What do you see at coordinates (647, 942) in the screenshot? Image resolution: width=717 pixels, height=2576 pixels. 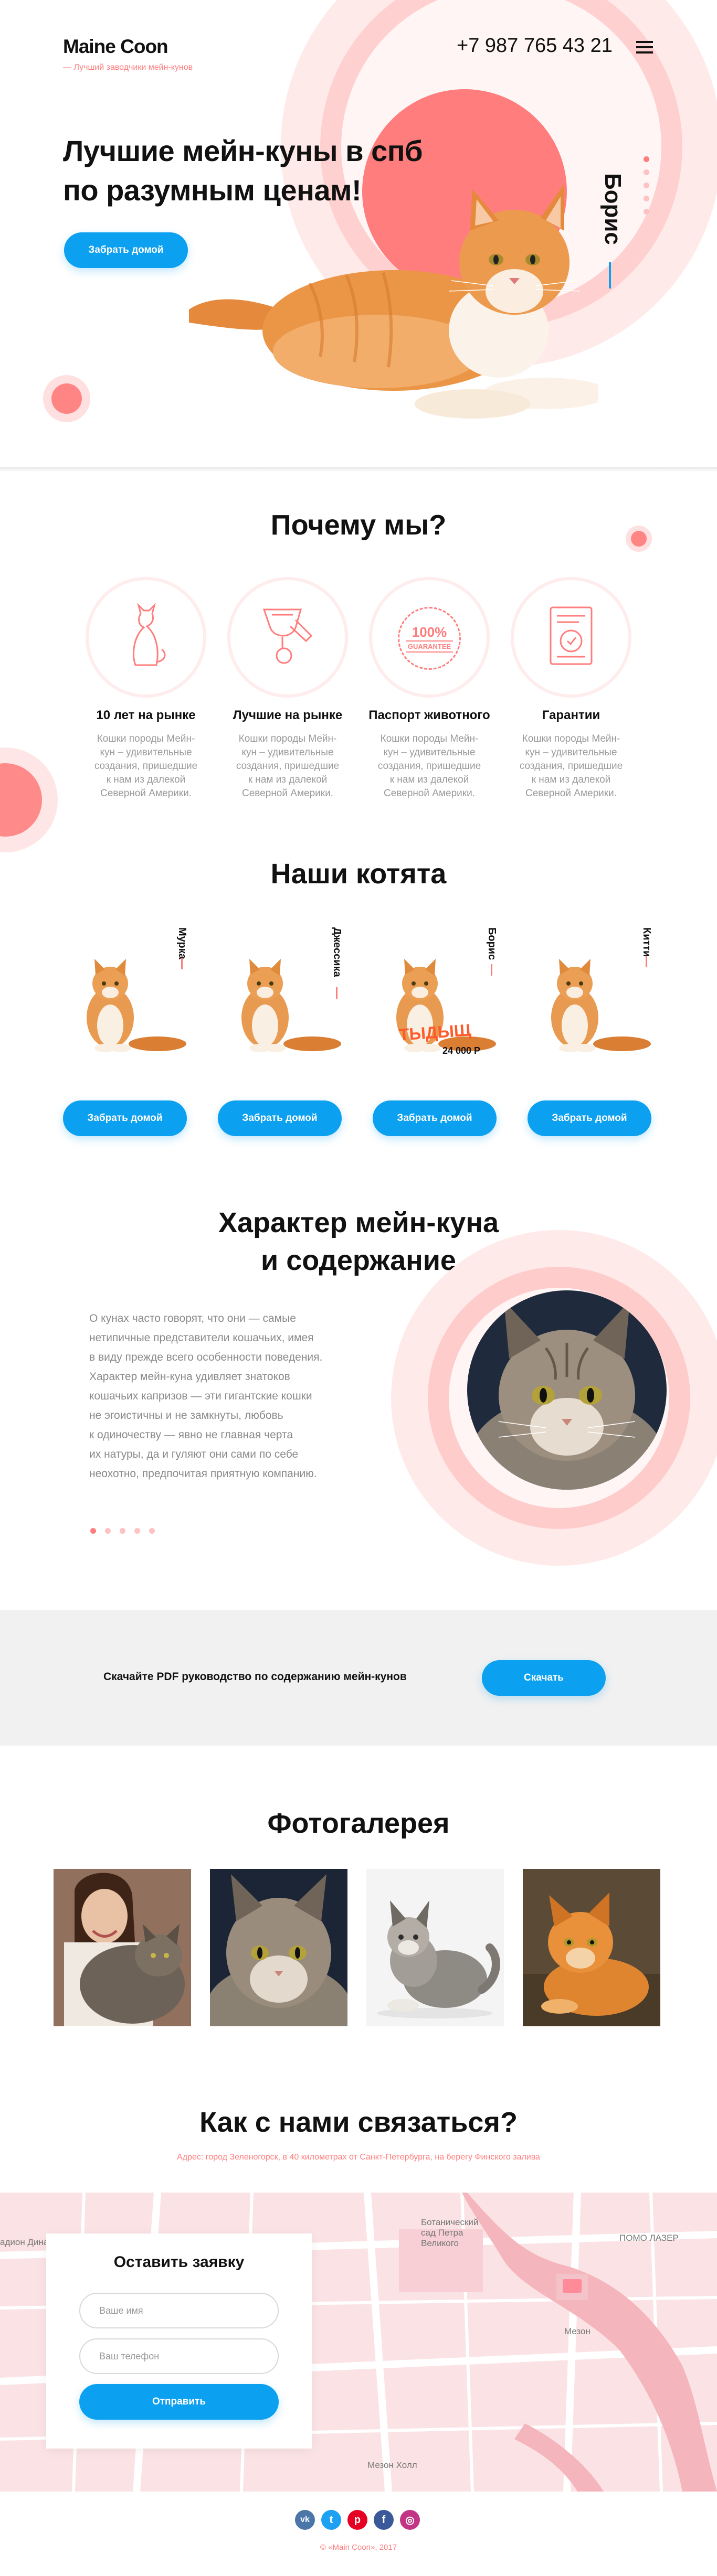 I see `kitten-name: Китти` at bounding box center [647, 942].